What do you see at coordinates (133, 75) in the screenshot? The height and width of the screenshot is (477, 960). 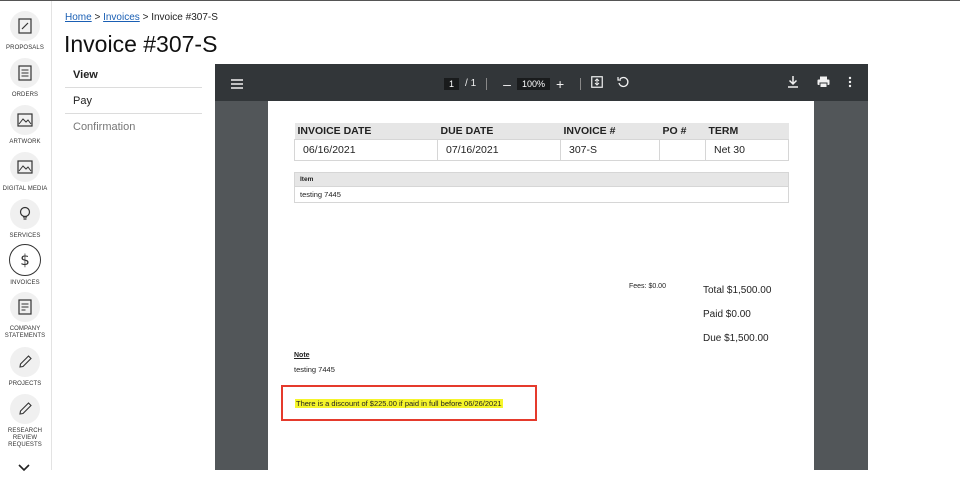 I see `tab-view: View` at bounding box center [133, 75].